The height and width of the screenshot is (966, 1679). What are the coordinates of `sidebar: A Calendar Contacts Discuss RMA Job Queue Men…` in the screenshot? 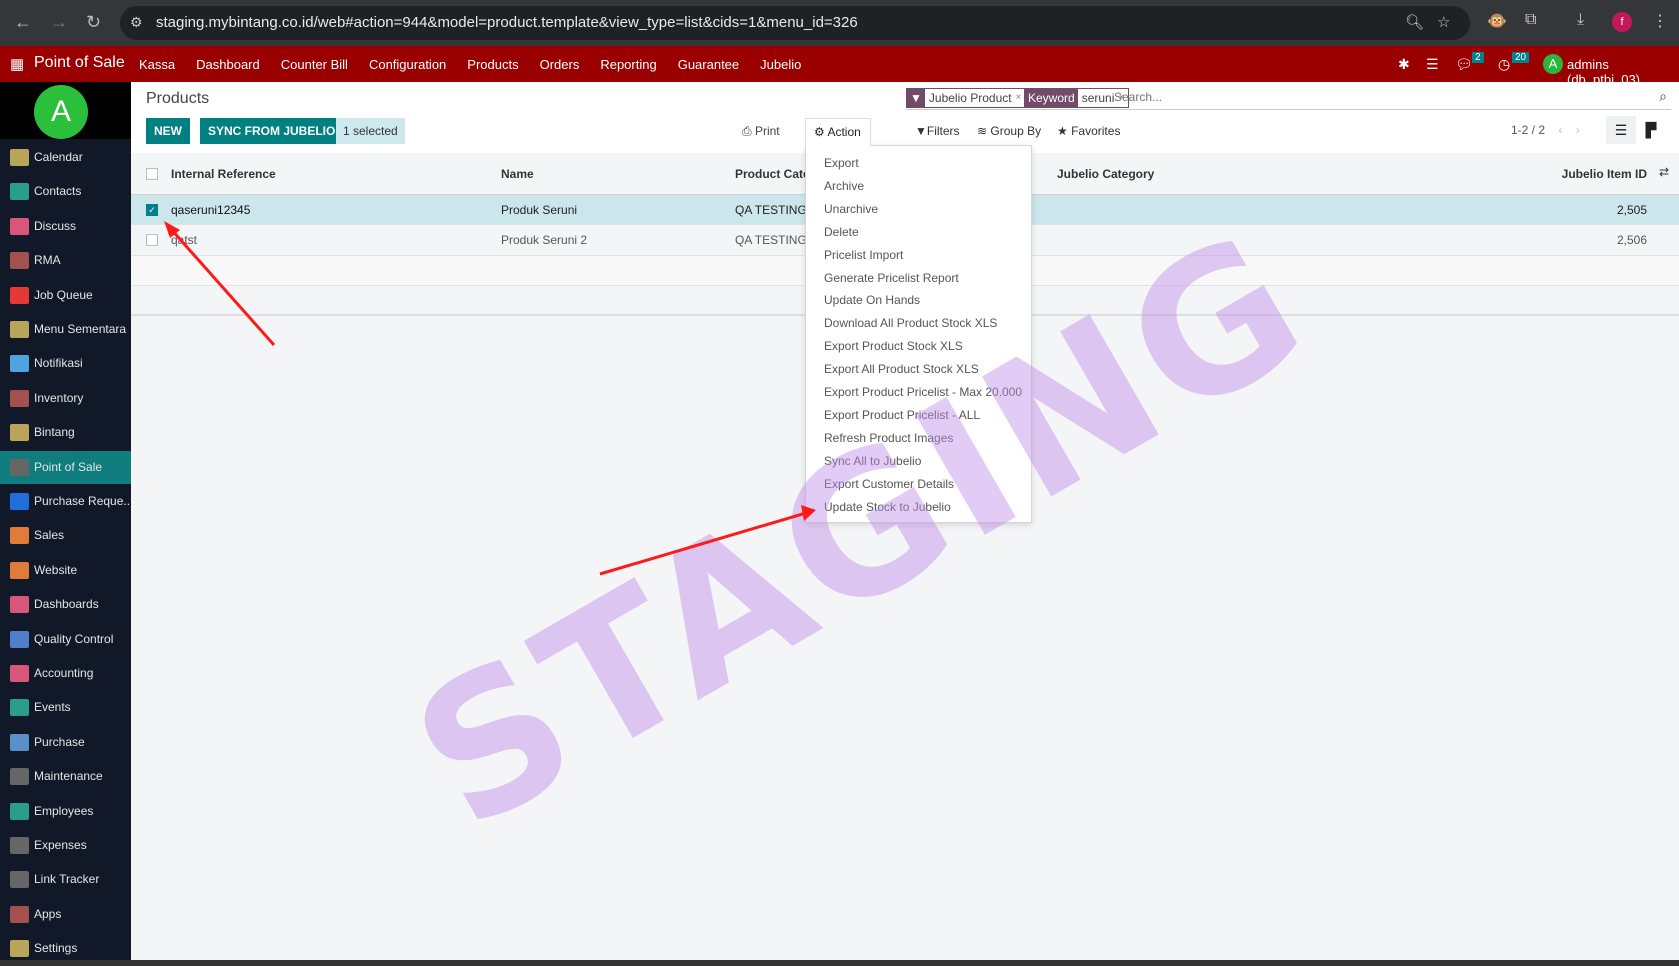 It's located at (66, 521).